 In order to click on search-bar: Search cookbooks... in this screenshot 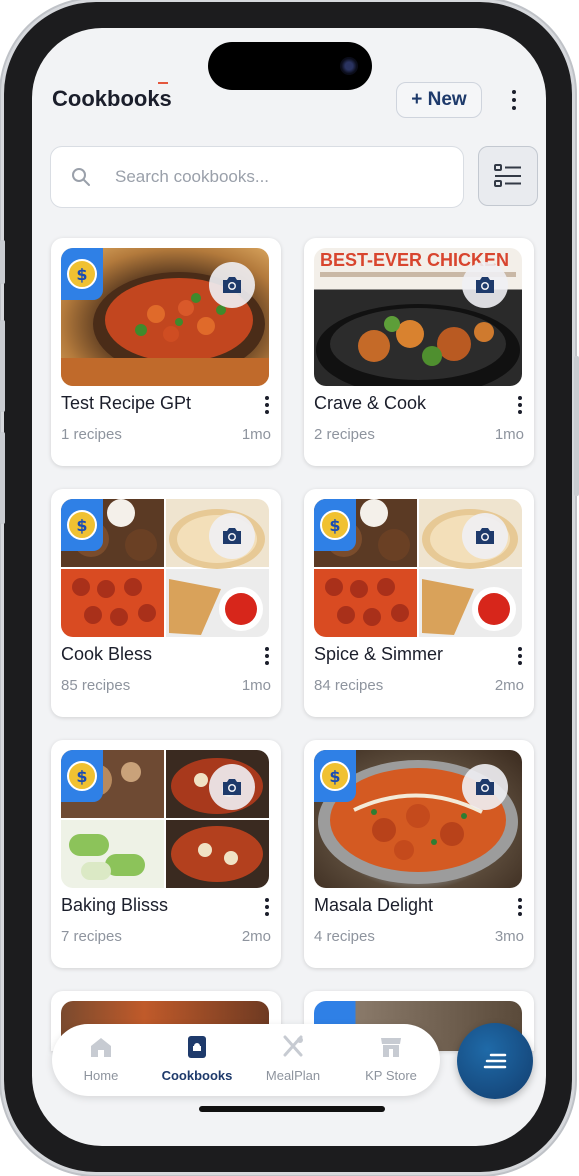, I will do `click(257, 177)`.